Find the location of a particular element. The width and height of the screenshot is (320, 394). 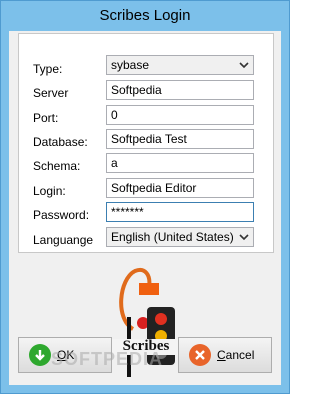

login-input: Softpedia Editor is located at coordinates (180, 188).